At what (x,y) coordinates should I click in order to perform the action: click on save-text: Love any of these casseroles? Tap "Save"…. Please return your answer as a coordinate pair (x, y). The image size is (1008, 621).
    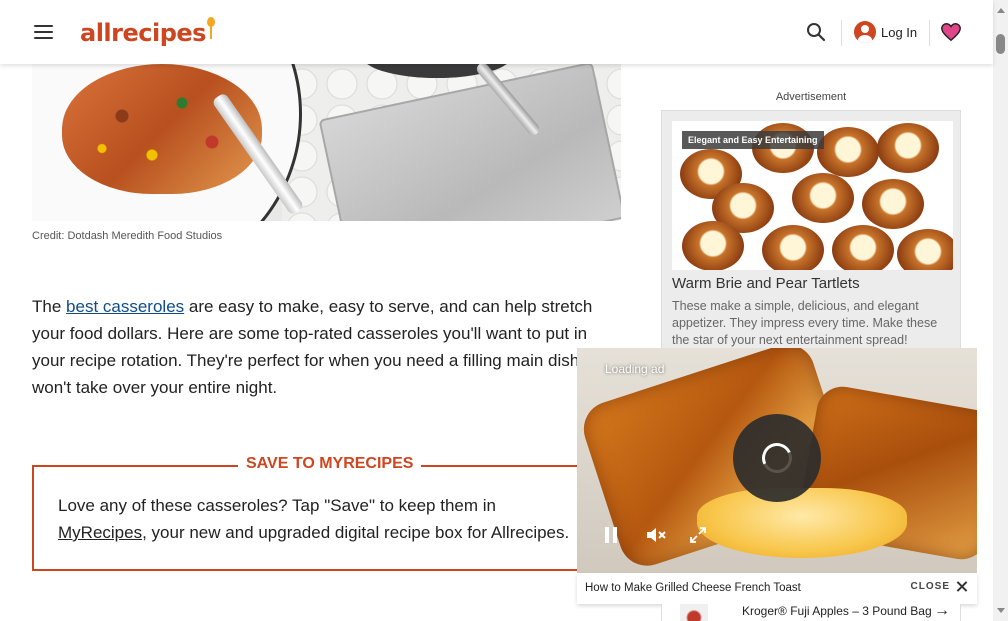
    Looking at the image, I should click on (277, 505).